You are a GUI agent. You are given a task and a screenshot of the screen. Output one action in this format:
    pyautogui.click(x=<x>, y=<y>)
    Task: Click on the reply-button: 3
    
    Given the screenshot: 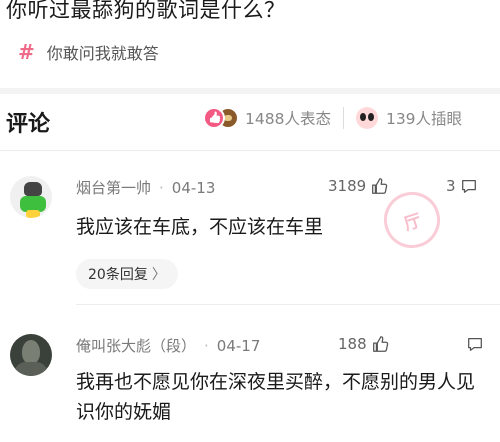 What is the action you would take?
    pyautogui.click(x=462, y=186)
    